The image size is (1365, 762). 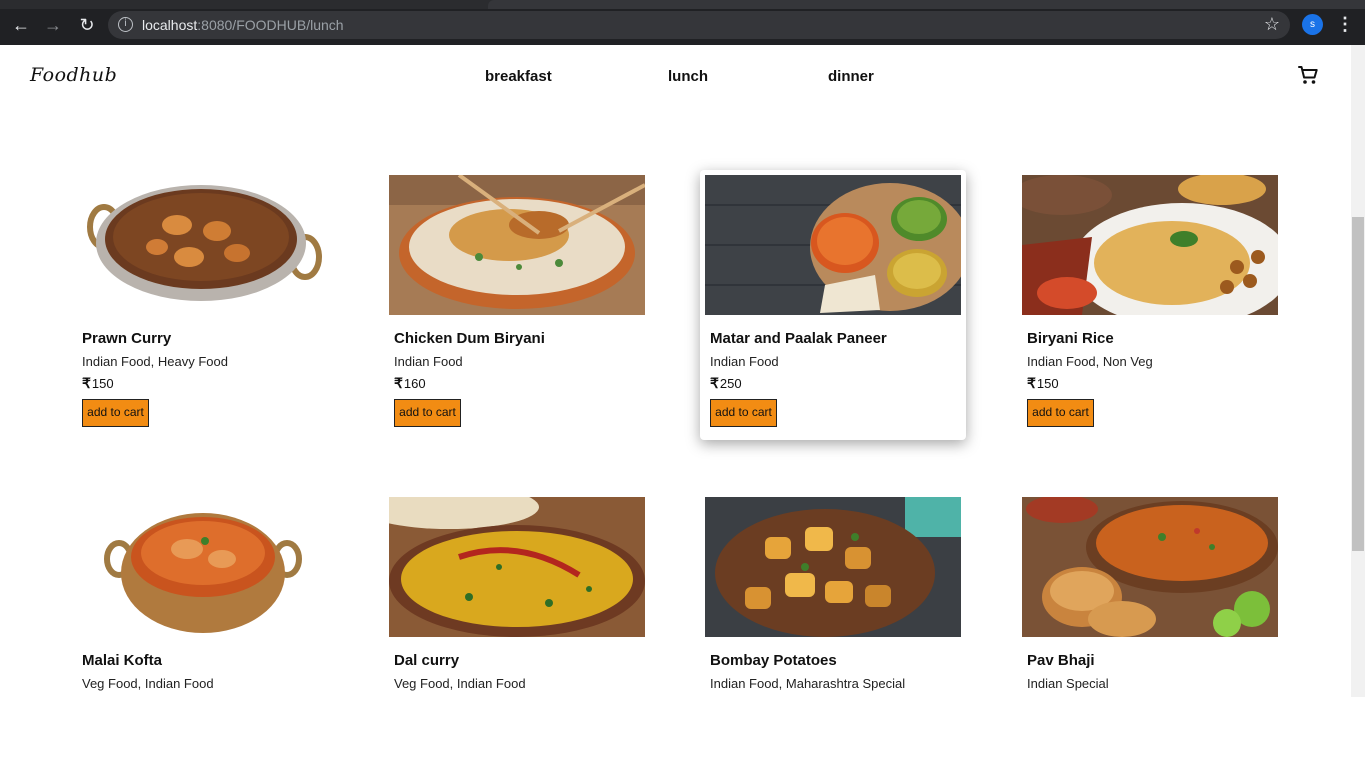 I want to click on page-scrollbar, so click(x=1358, y=371).